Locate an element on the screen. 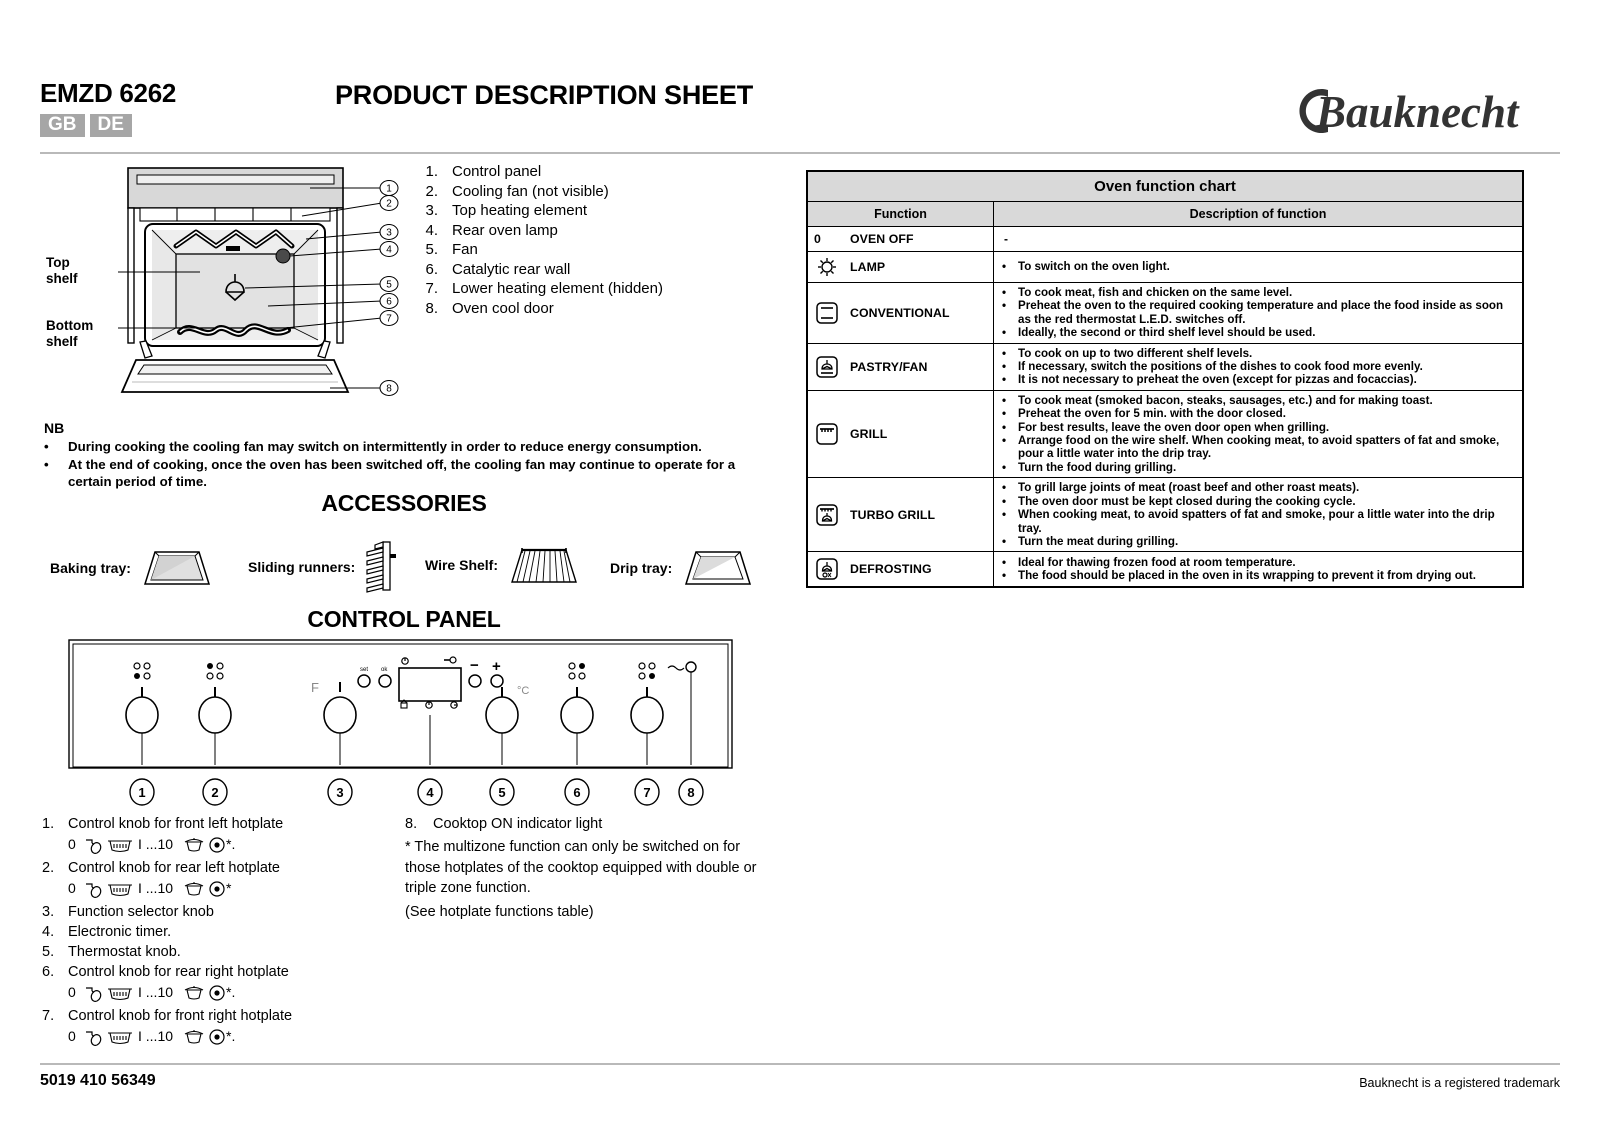 This screenshot has width=1600, height=1129. turbo-grill-icon is located at coordinates (827, 515).